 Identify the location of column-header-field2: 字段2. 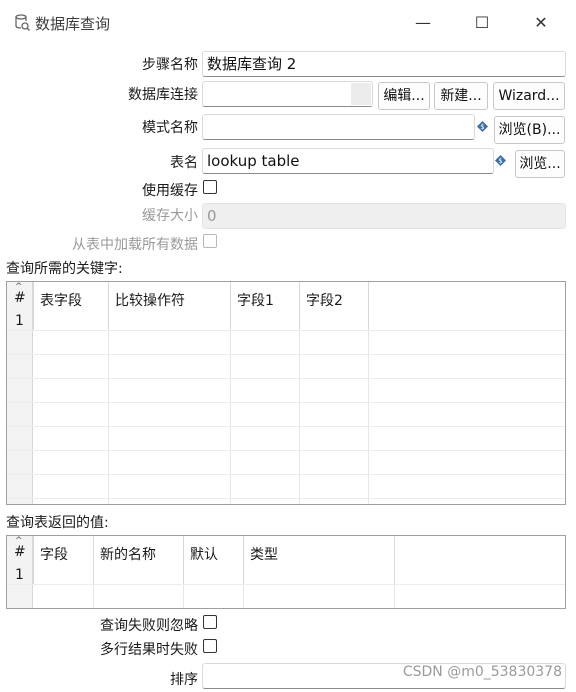
(334, 306).